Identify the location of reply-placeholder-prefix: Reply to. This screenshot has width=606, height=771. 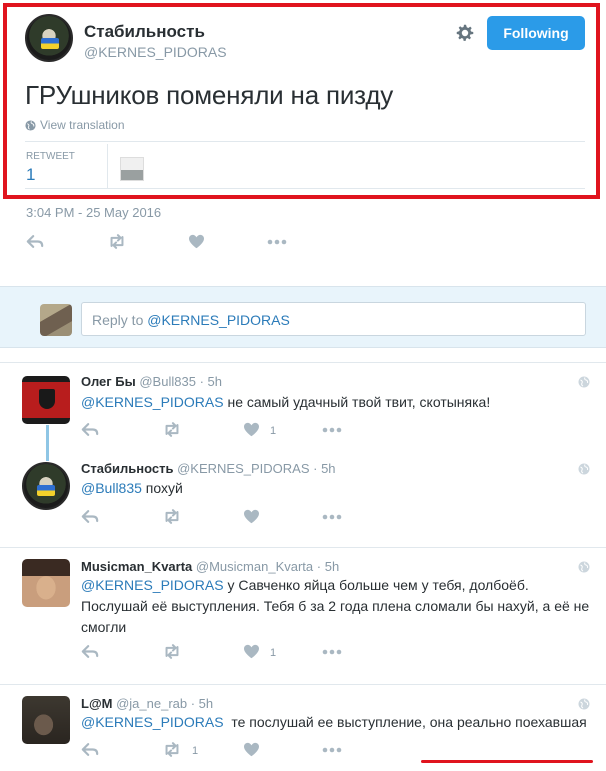
(120, 320).